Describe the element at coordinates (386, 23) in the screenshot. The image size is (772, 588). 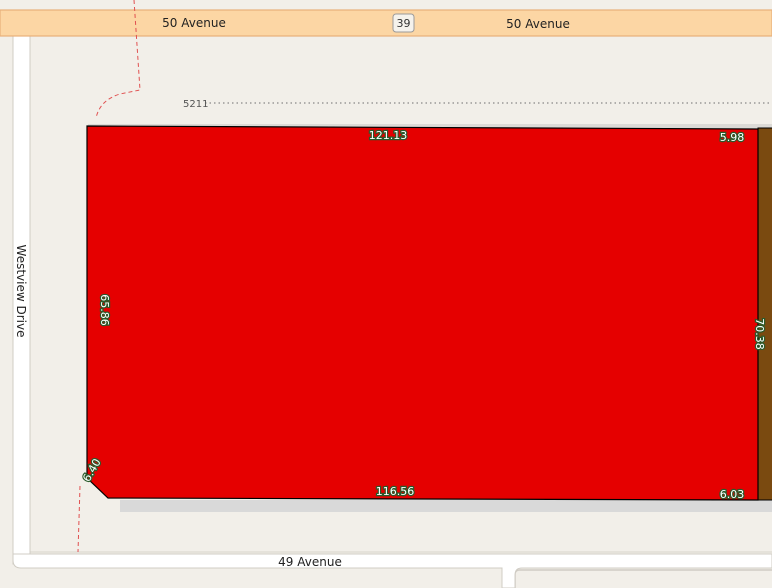
I see `50-avenue-road` at that location.